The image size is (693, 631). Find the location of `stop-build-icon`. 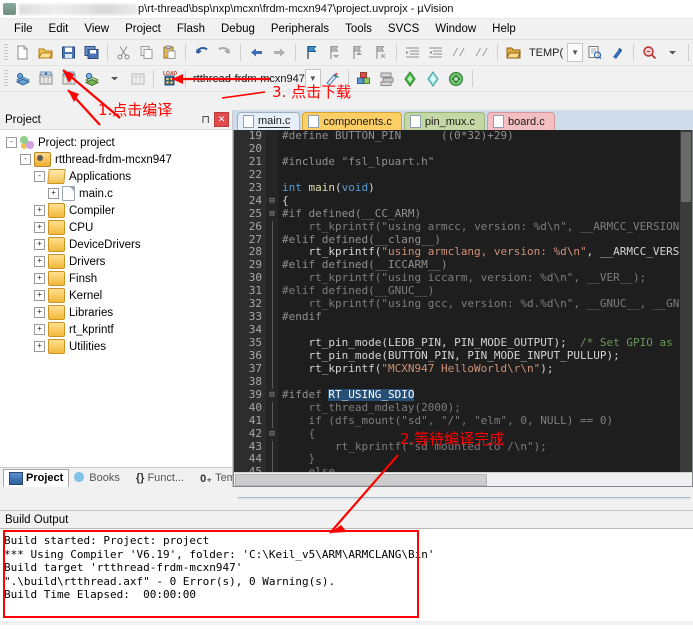

stop-build-icon is located at coordinates (137, 78).